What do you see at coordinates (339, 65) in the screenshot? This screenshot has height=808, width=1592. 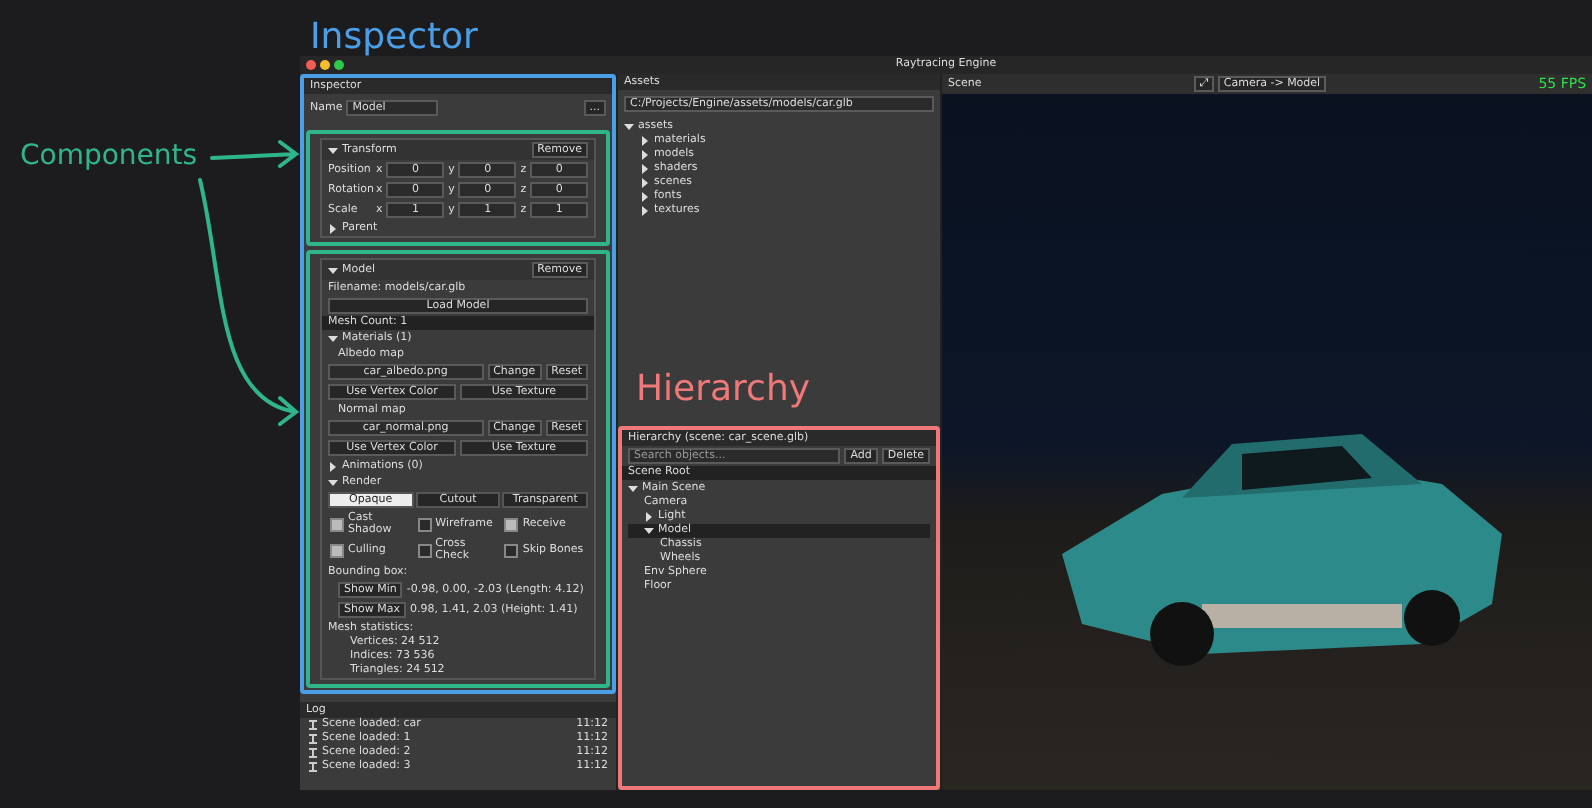 I see `maximize-button` at bounding box center [339, 65].